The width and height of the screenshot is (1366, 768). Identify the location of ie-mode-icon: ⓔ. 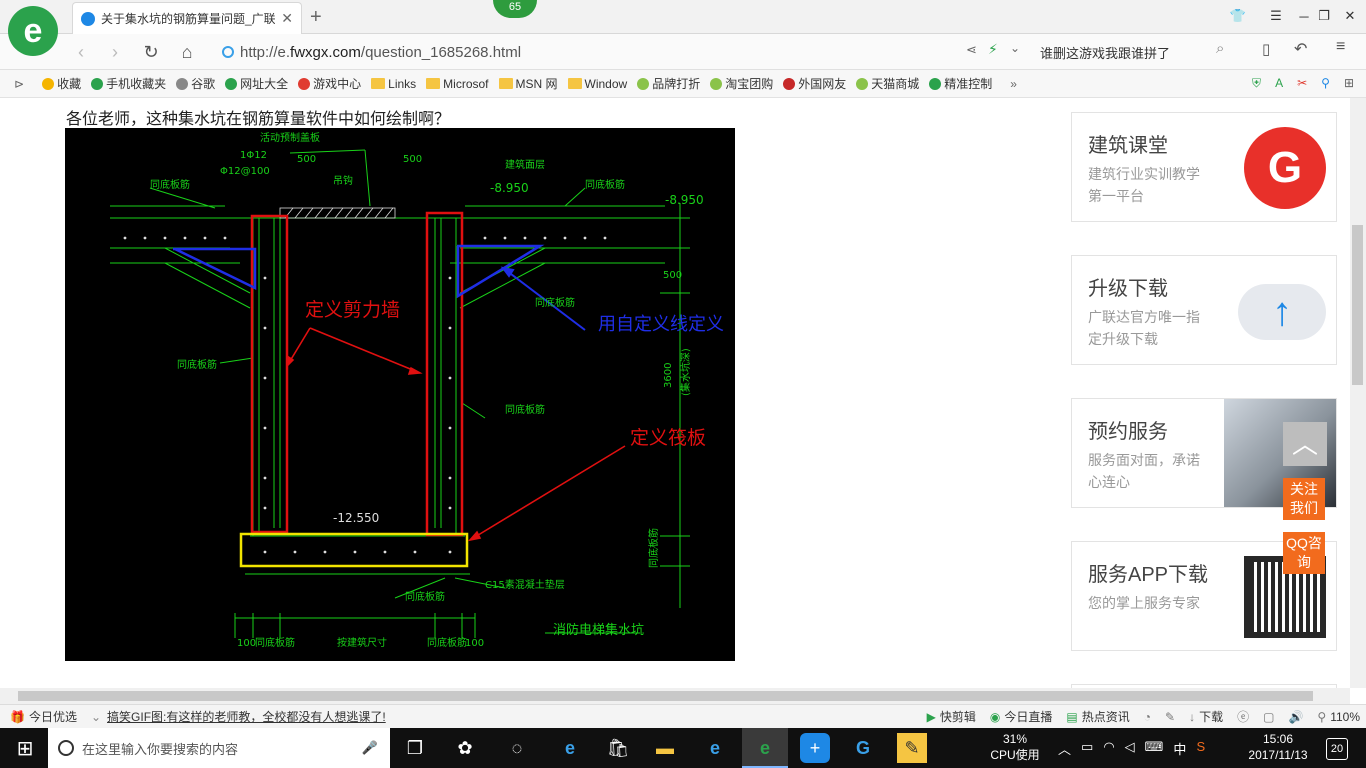
(1243, 716).